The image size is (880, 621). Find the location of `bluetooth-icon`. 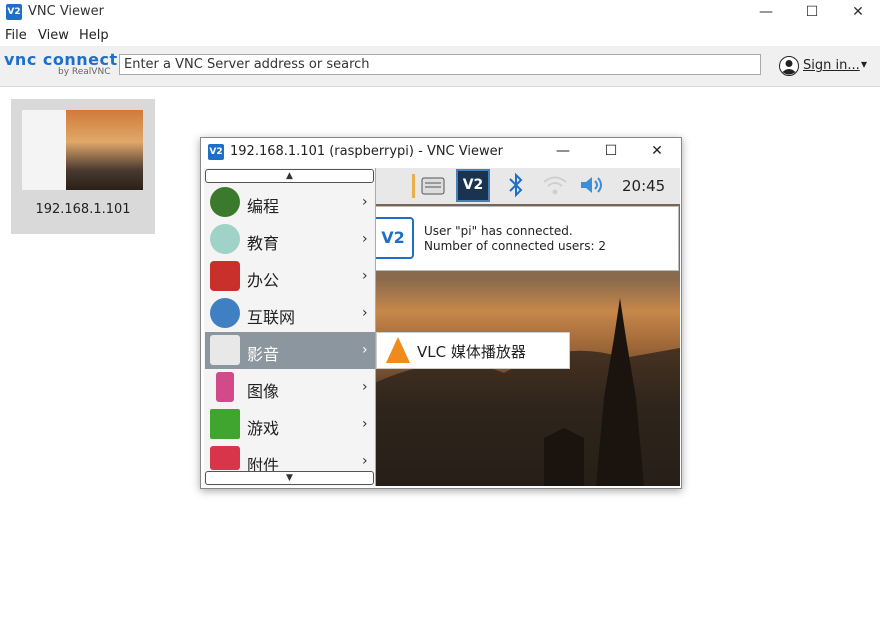

bluetooth-icon is located at coordinates (516, 185).